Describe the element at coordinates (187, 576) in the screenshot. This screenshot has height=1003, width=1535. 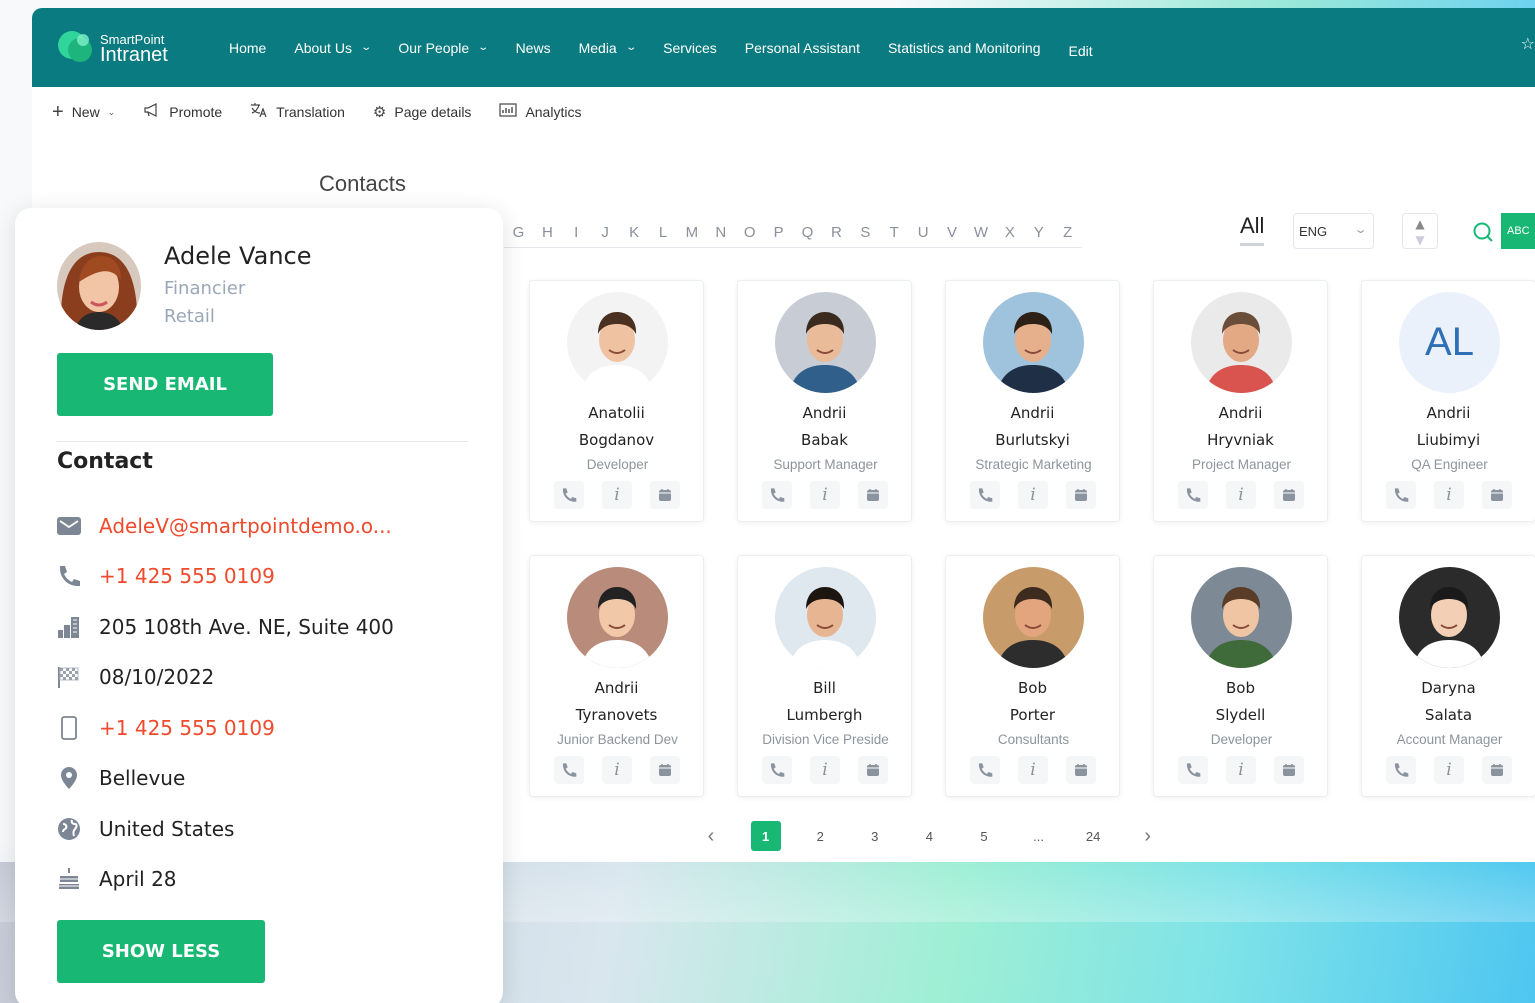
I see `phone-link: +1 425 555 0109` at that location.